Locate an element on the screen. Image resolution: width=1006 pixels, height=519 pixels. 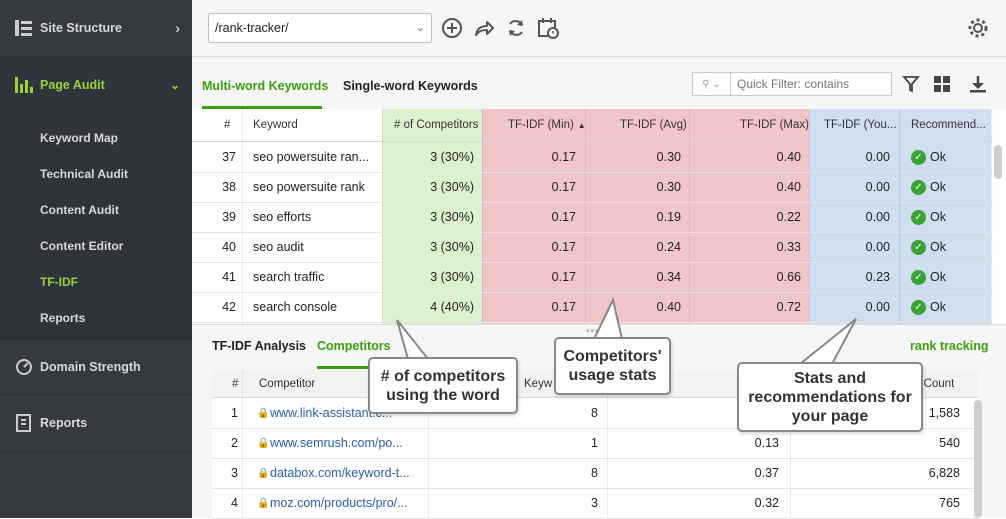
table-cell-comp: 4 (40%) is located at coordinates (428, 307).